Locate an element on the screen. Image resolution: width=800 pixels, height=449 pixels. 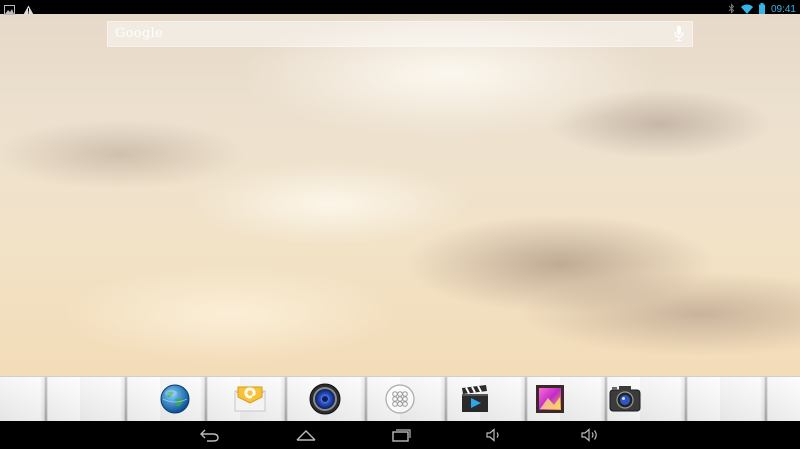
google-logo: Google is located at coordinates (139, 33).